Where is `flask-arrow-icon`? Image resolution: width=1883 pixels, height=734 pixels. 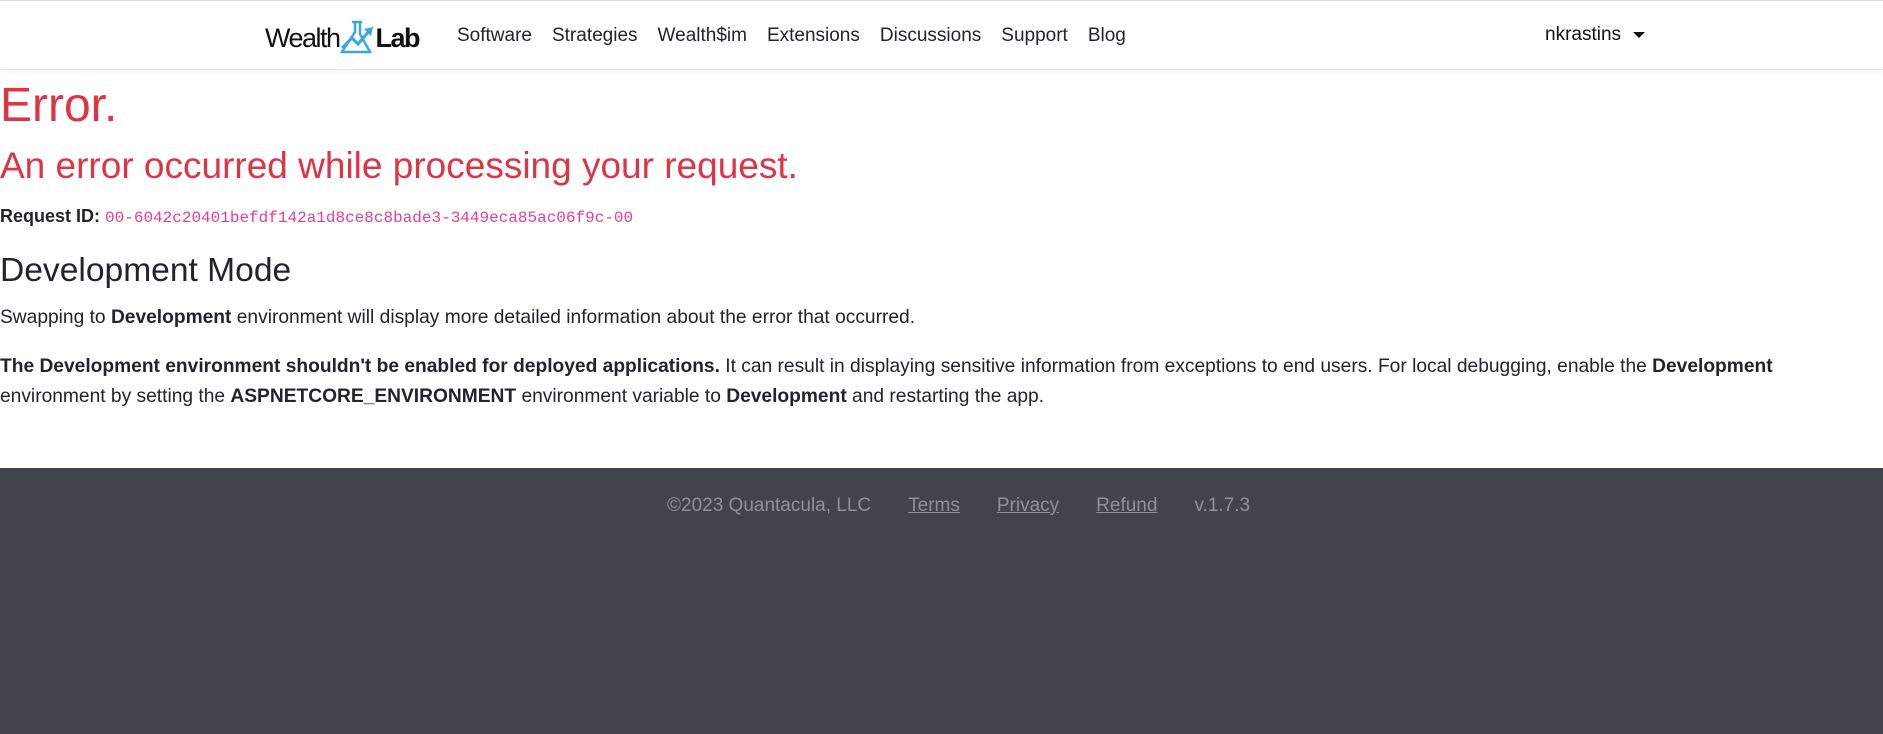
flask-arrow-icon is located at coordinates (356, 37).